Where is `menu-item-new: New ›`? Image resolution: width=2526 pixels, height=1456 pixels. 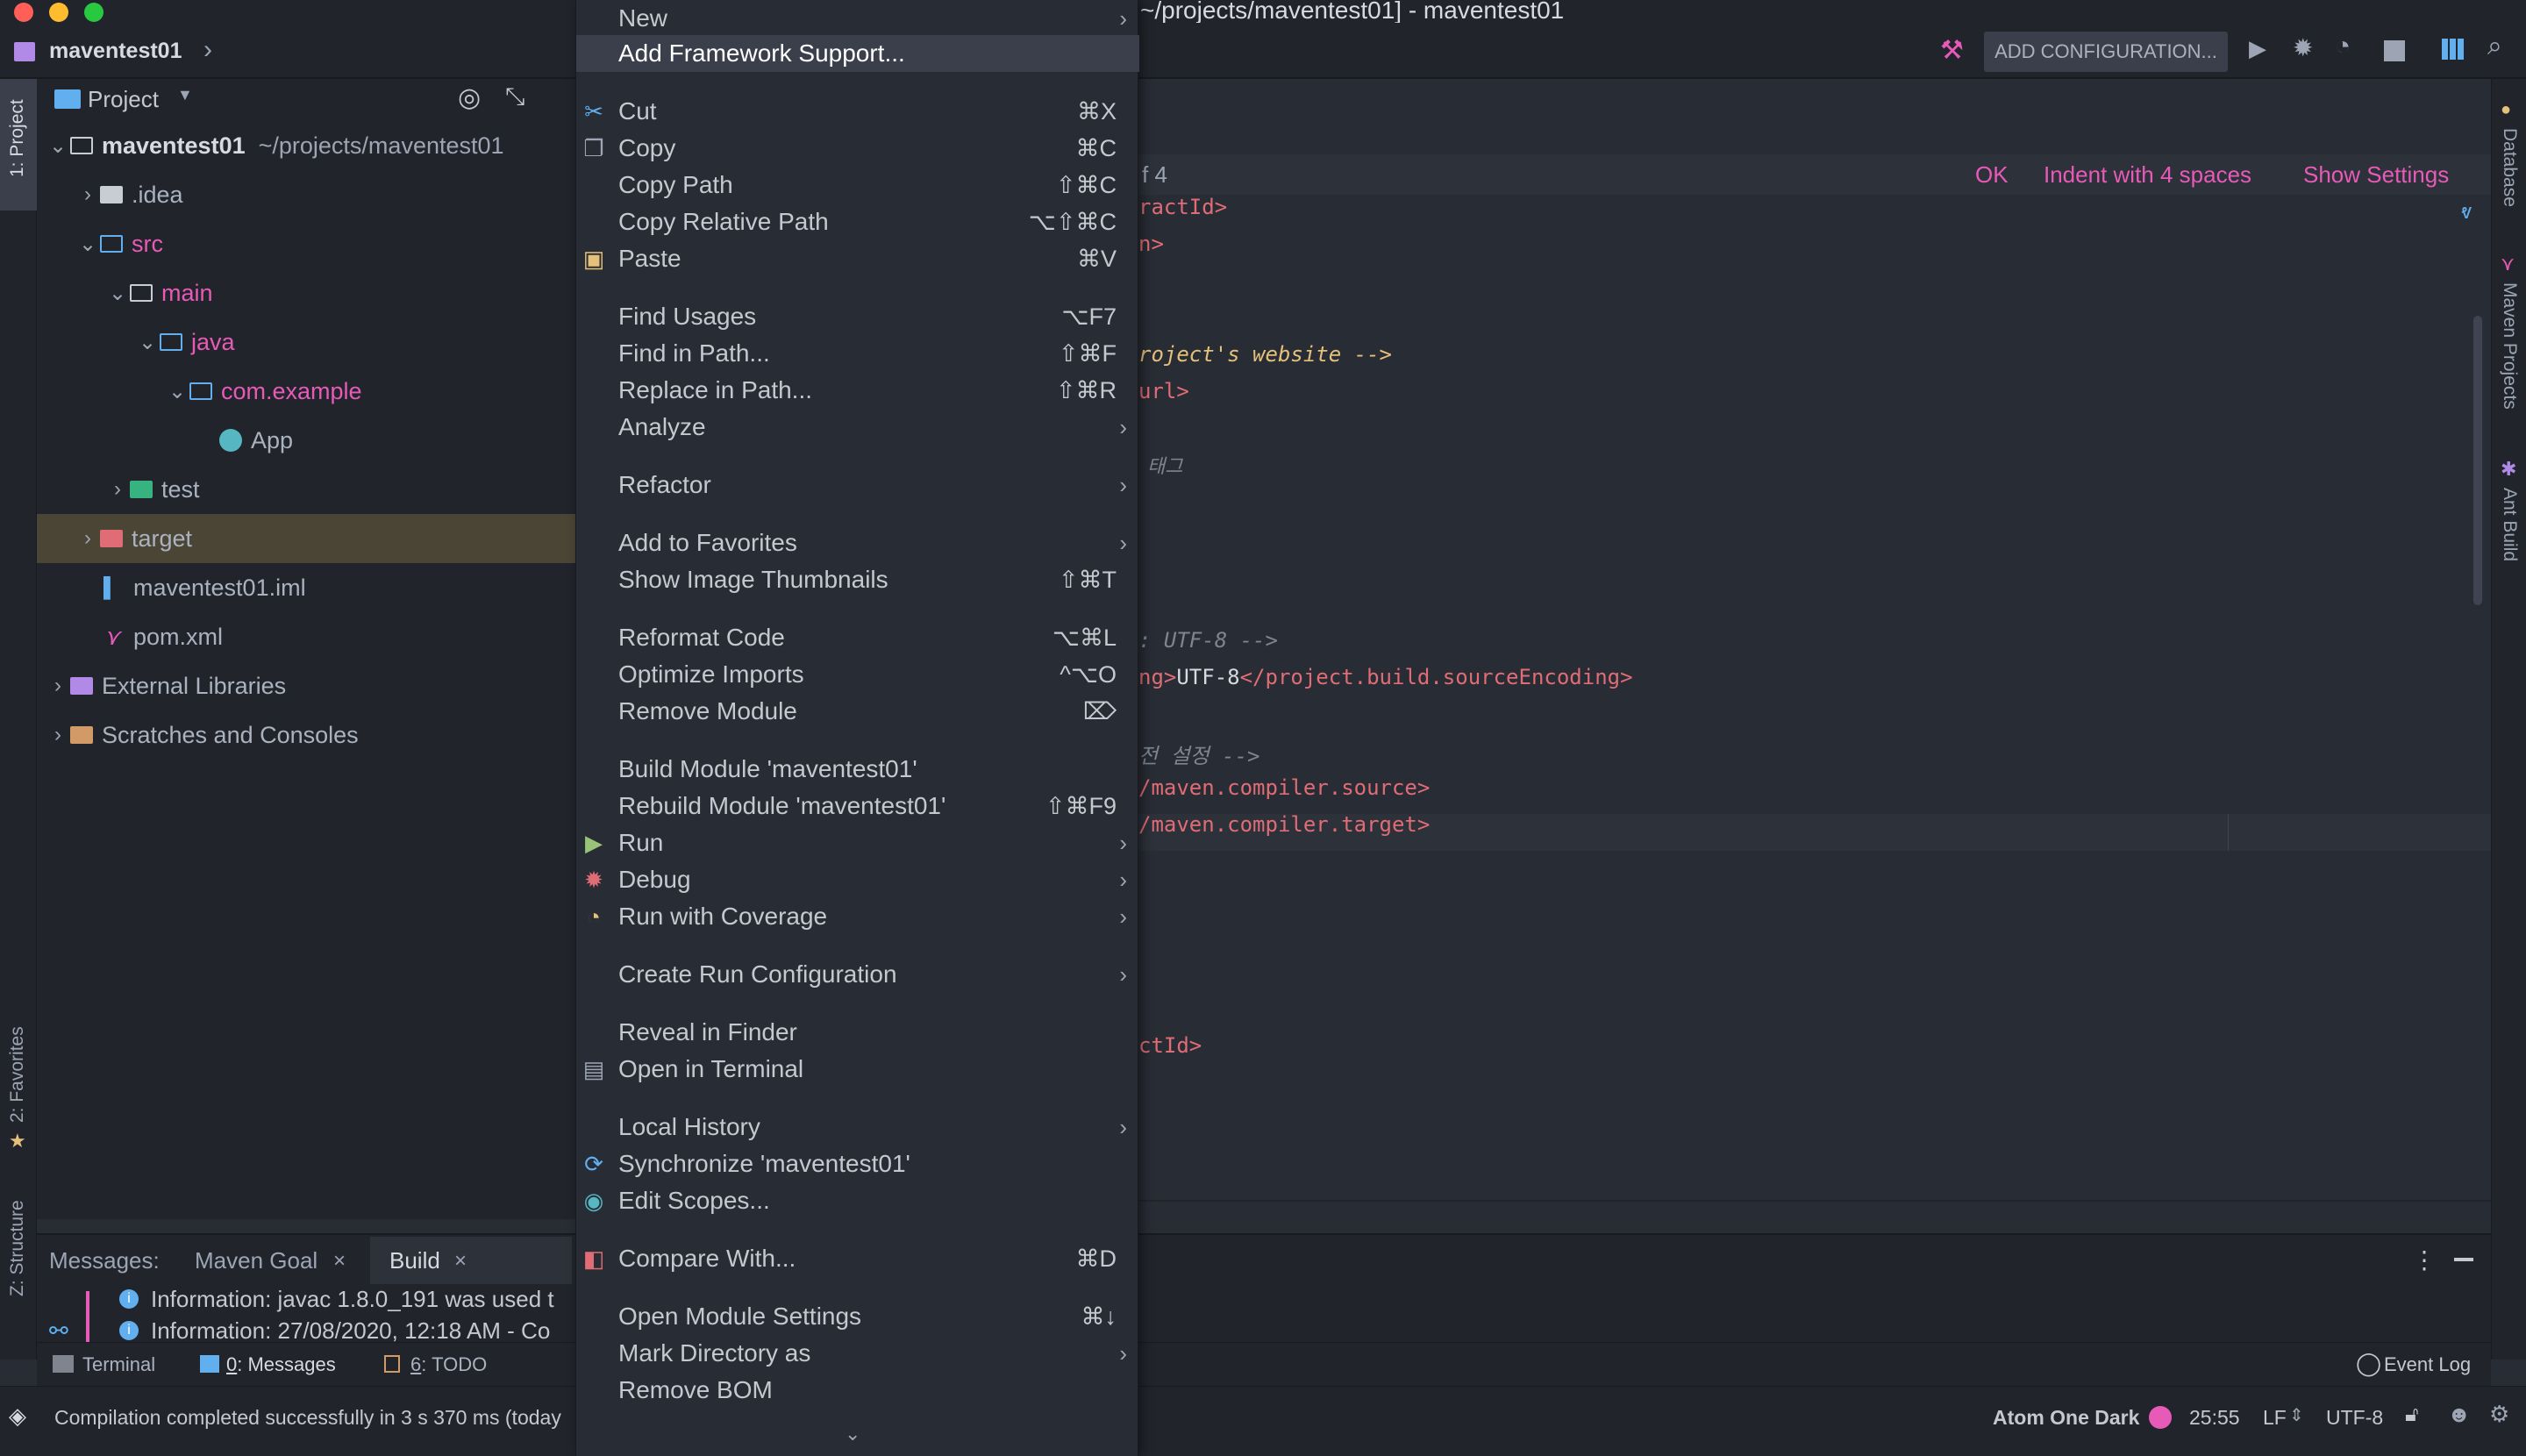
menu-item-new: New › is located at coordinates (857, 18).